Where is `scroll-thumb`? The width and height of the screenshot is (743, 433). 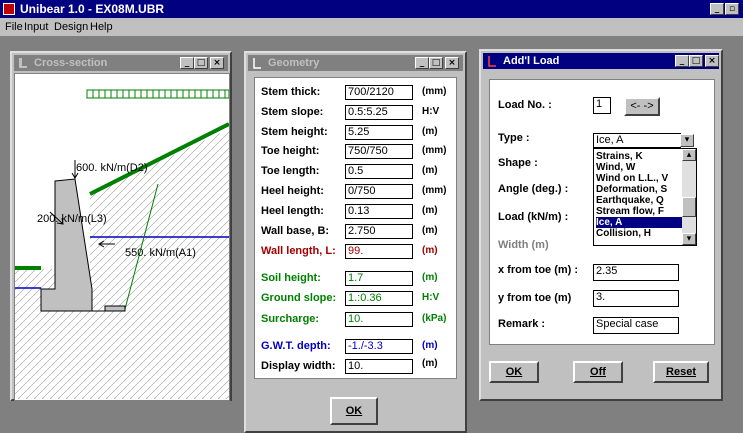
scroll-thumb is located at coordinates (689, 207).